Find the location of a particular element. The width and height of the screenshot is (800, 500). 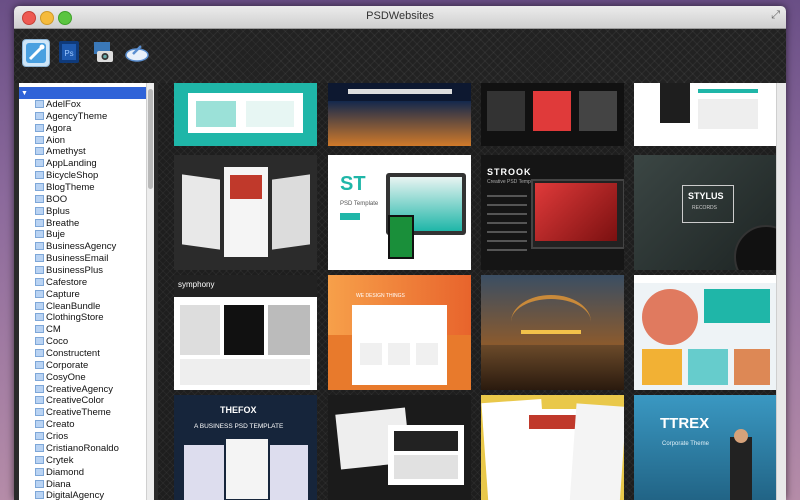

tree-item: Amethyst is located at coordinates (69, 152).